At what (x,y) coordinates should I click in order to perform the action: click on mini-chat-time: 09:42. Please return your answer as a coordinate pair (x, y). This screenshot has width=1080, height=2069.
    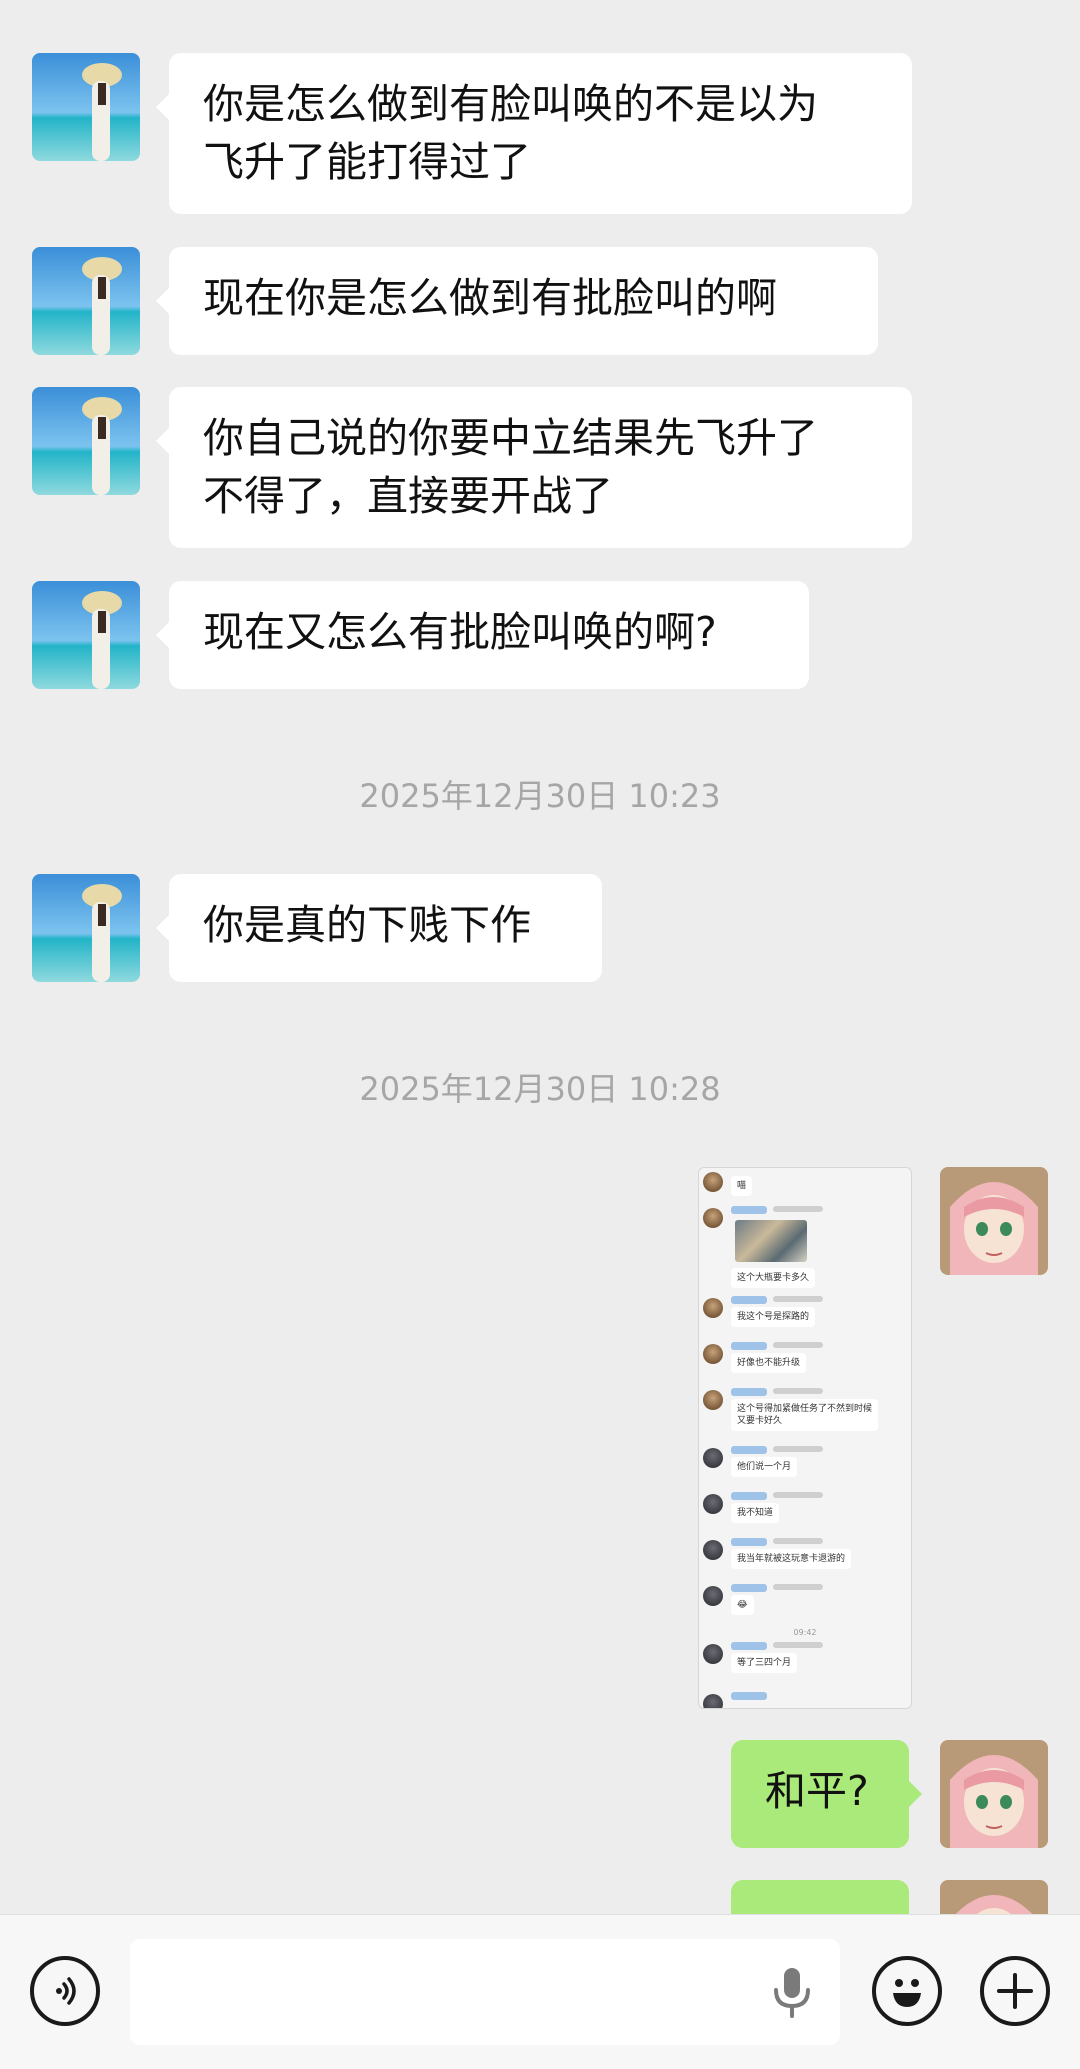
    Looking at the image, I should click on (805, 1632).